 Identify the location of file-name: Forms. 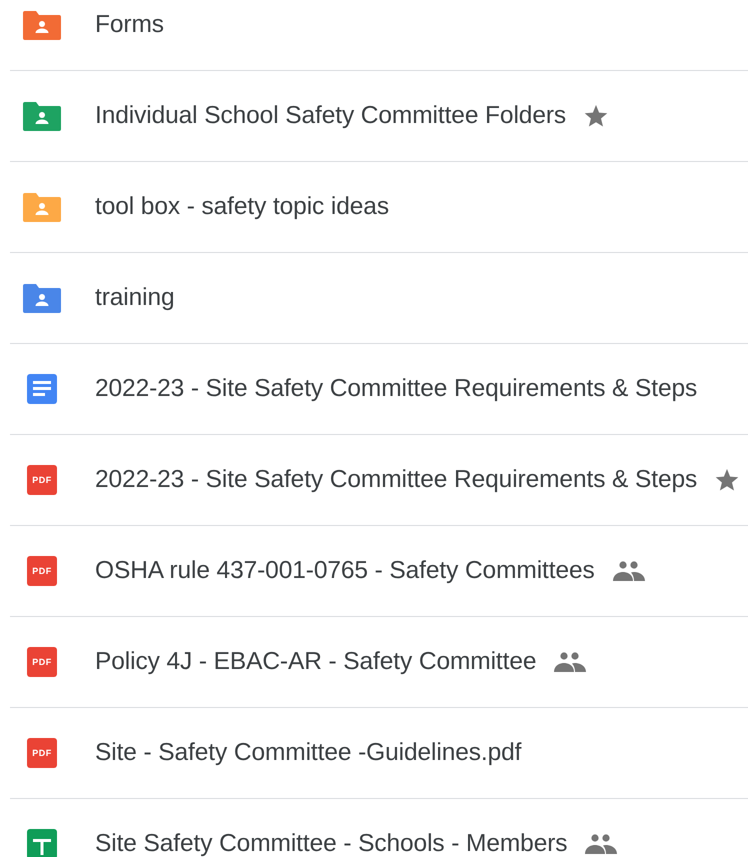
(129, 25).